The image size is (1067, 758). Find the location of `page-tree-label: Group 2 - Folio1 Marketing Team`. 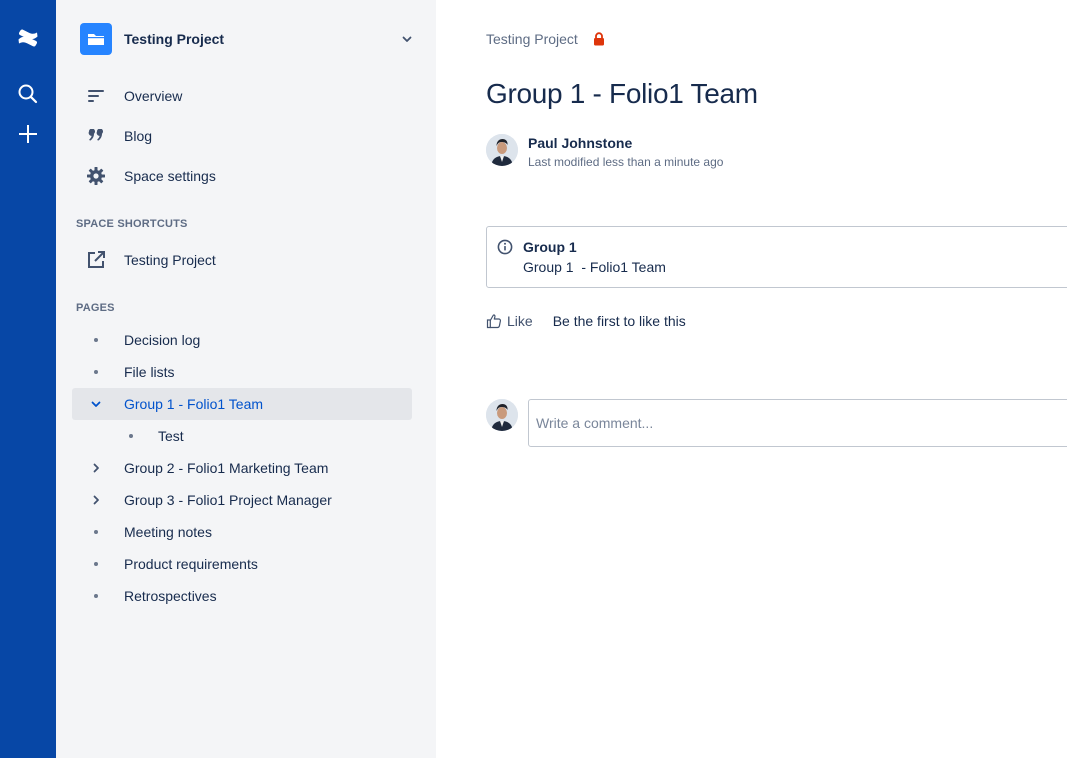

page-tree-label: Group 2 - Folio1 Marketing Team is located at coordinates (226, 468).